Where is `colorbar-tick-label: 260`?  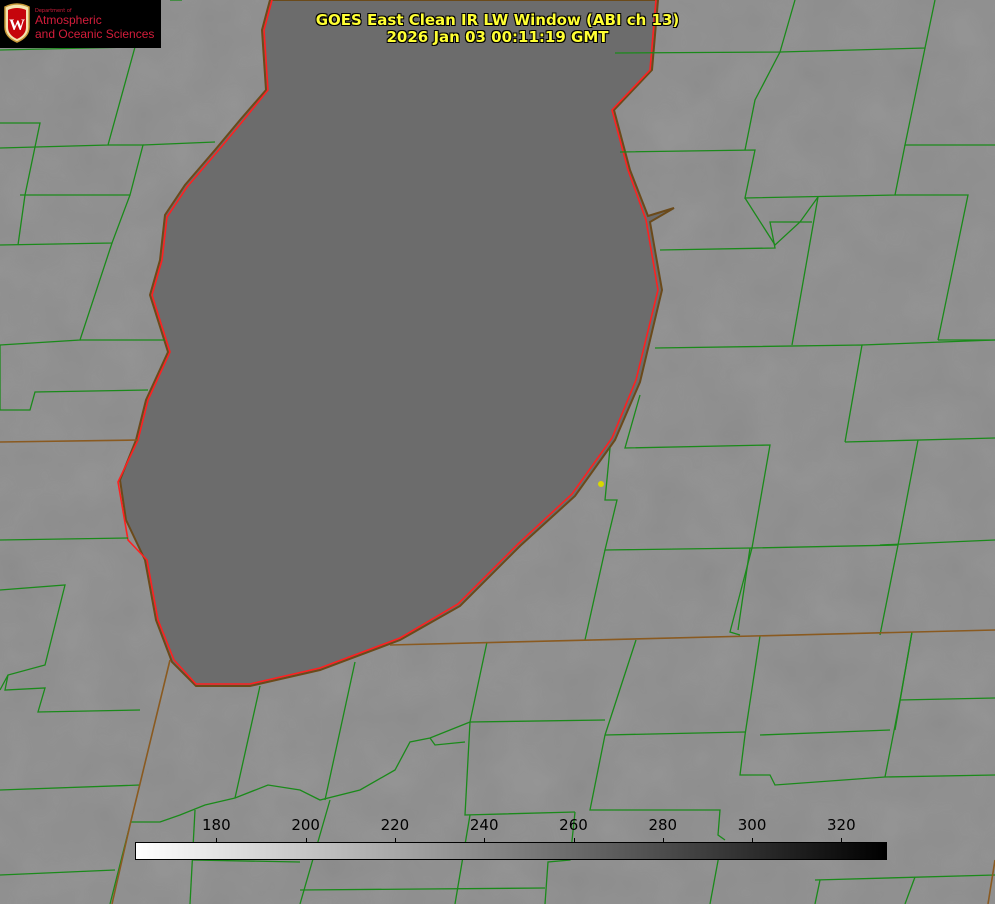
colorbar-tick-label: 260 is located at coordinates (573, 825).